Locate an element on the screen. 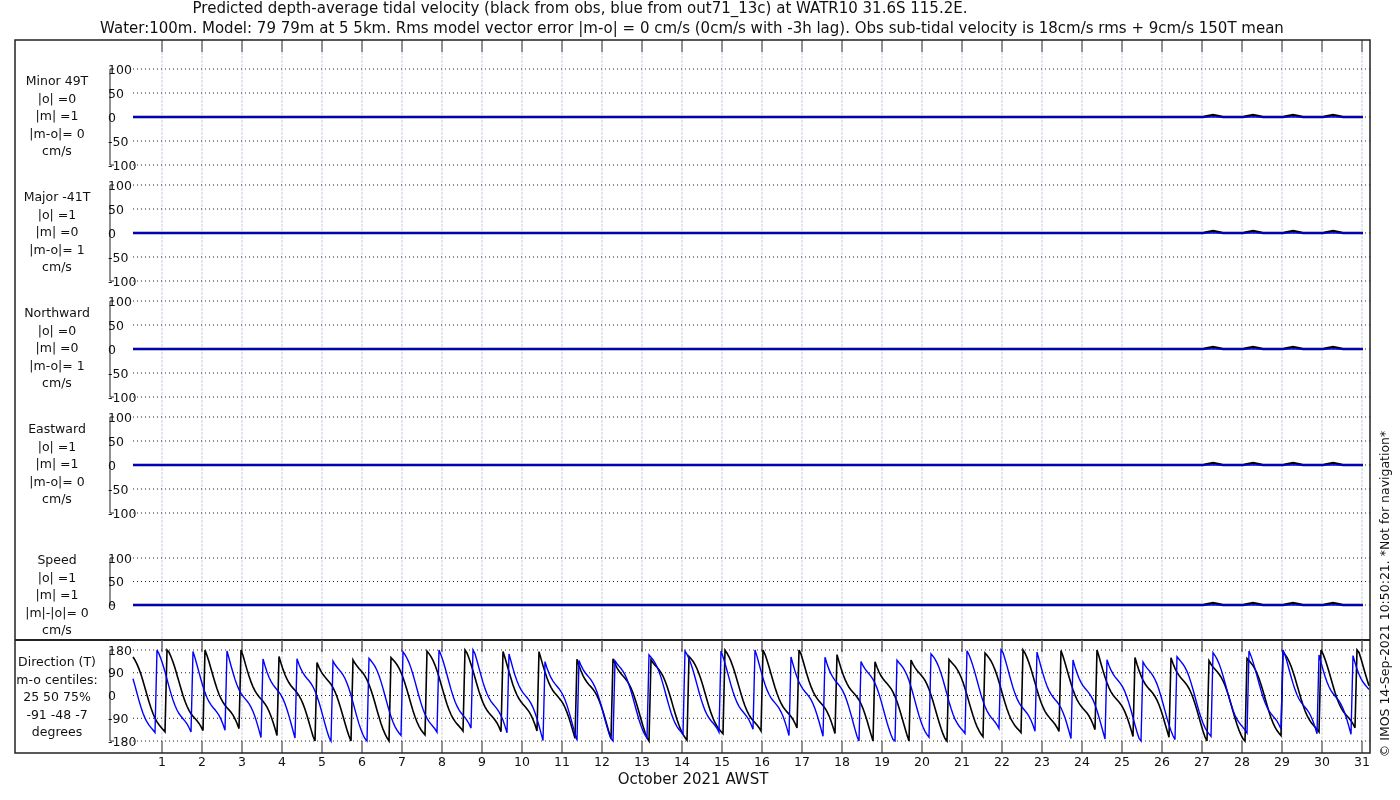 The height and width of the screenshot is (800, 1400). x-tick-label: 14 is located at coordinates (682, 761).